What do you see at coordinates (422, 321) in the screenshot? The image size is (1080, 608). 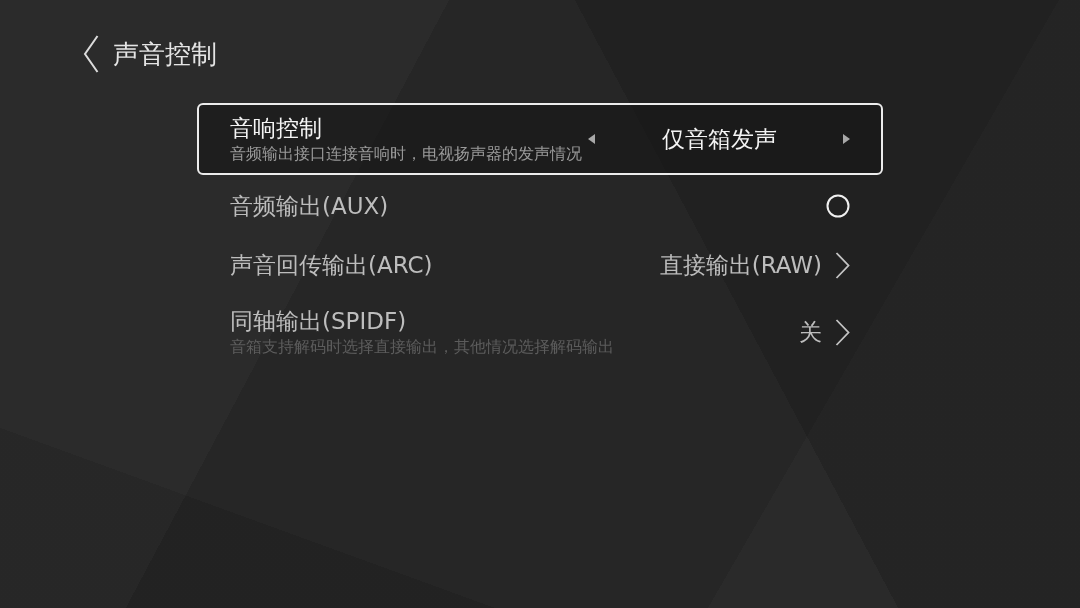 I see `setting-label: 同轴输出(SPIDF)` at bounding box center [422, 321].